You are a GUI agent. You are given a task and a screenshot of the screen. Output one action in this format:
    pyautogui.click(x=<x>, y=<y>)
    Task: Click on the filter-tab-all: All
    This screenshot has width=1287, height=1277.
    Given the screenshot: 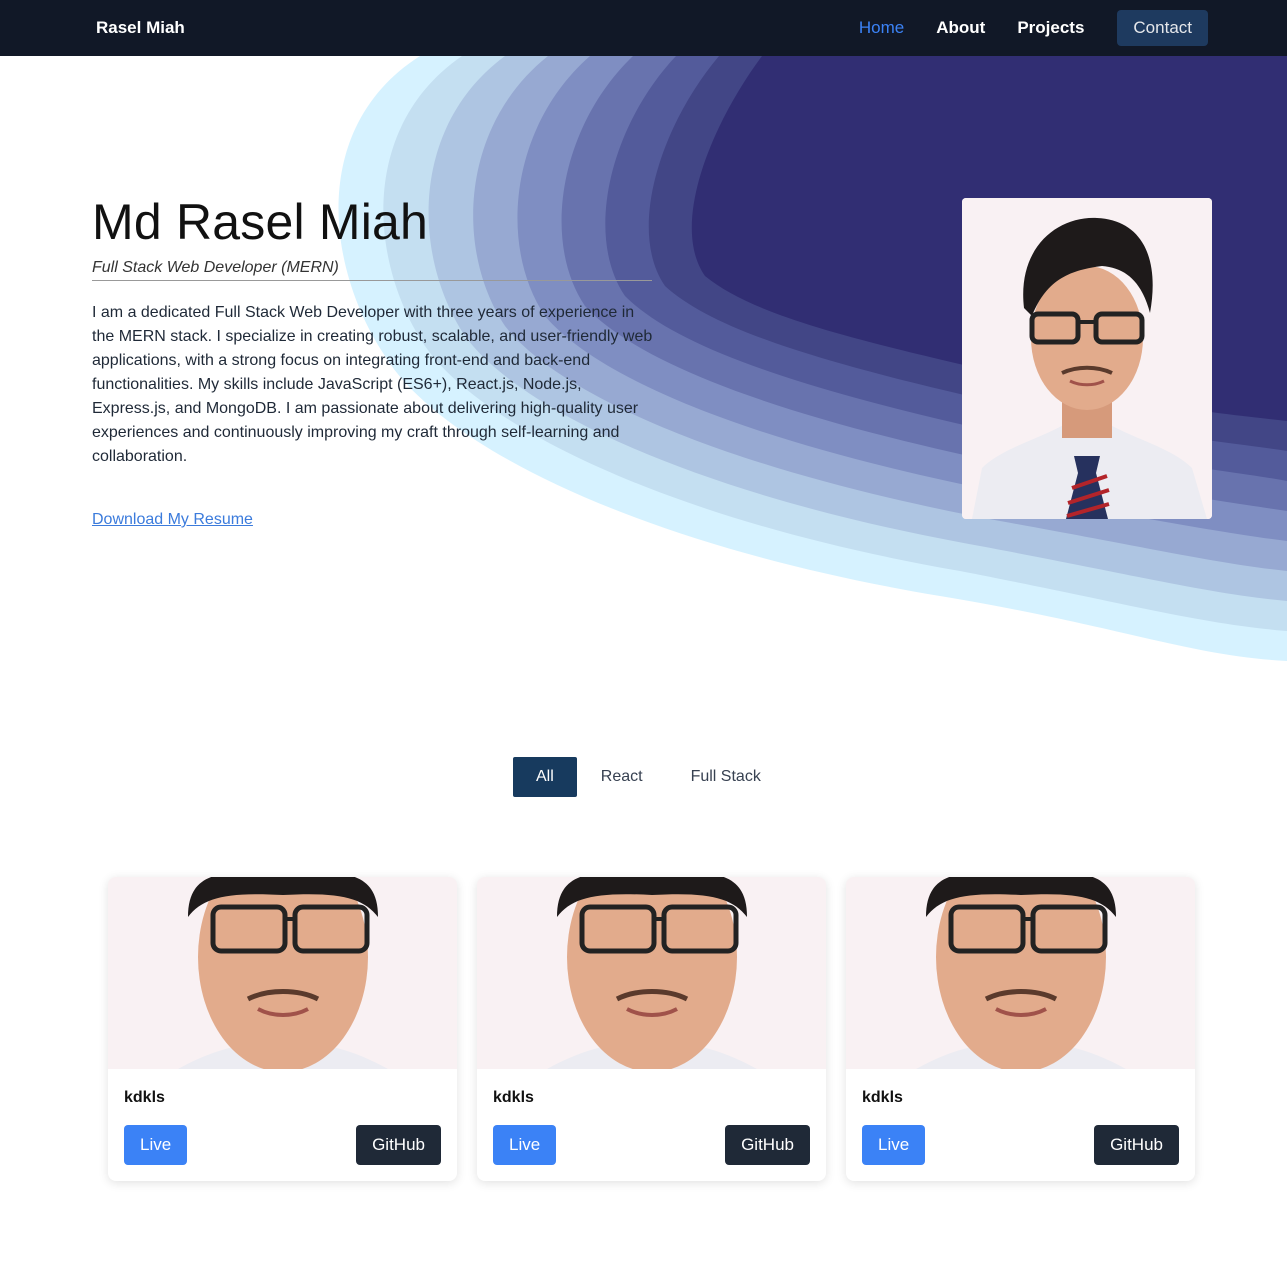 What is the action you would take?
    pyautogui.click(x=545, y=777)
    